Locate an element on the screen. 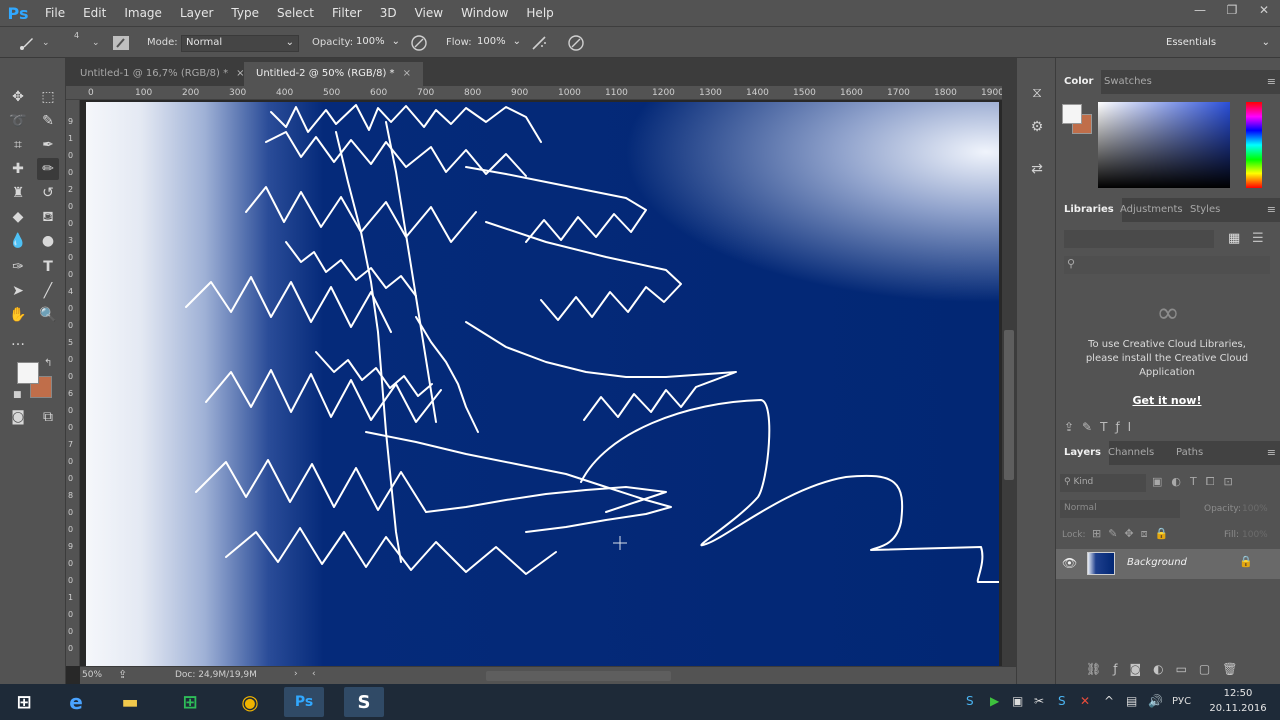 The width and height of the screenshot is (1280, 720). menu-select: Select is located at coordinates (295, 13).